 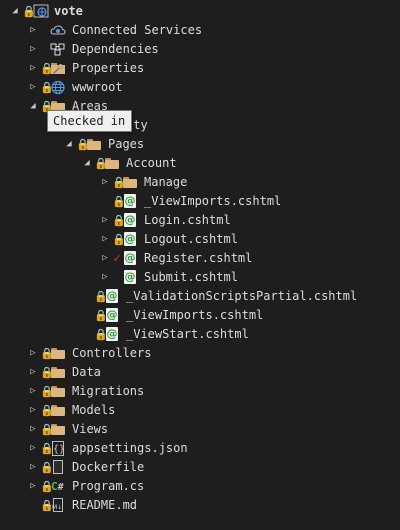 What do you see at coordinates (200, 467) in the screenshot?
I see `tree-row-dockerfile: ▷ 🔒 Dockerfile` at bounding box center [200, 467].